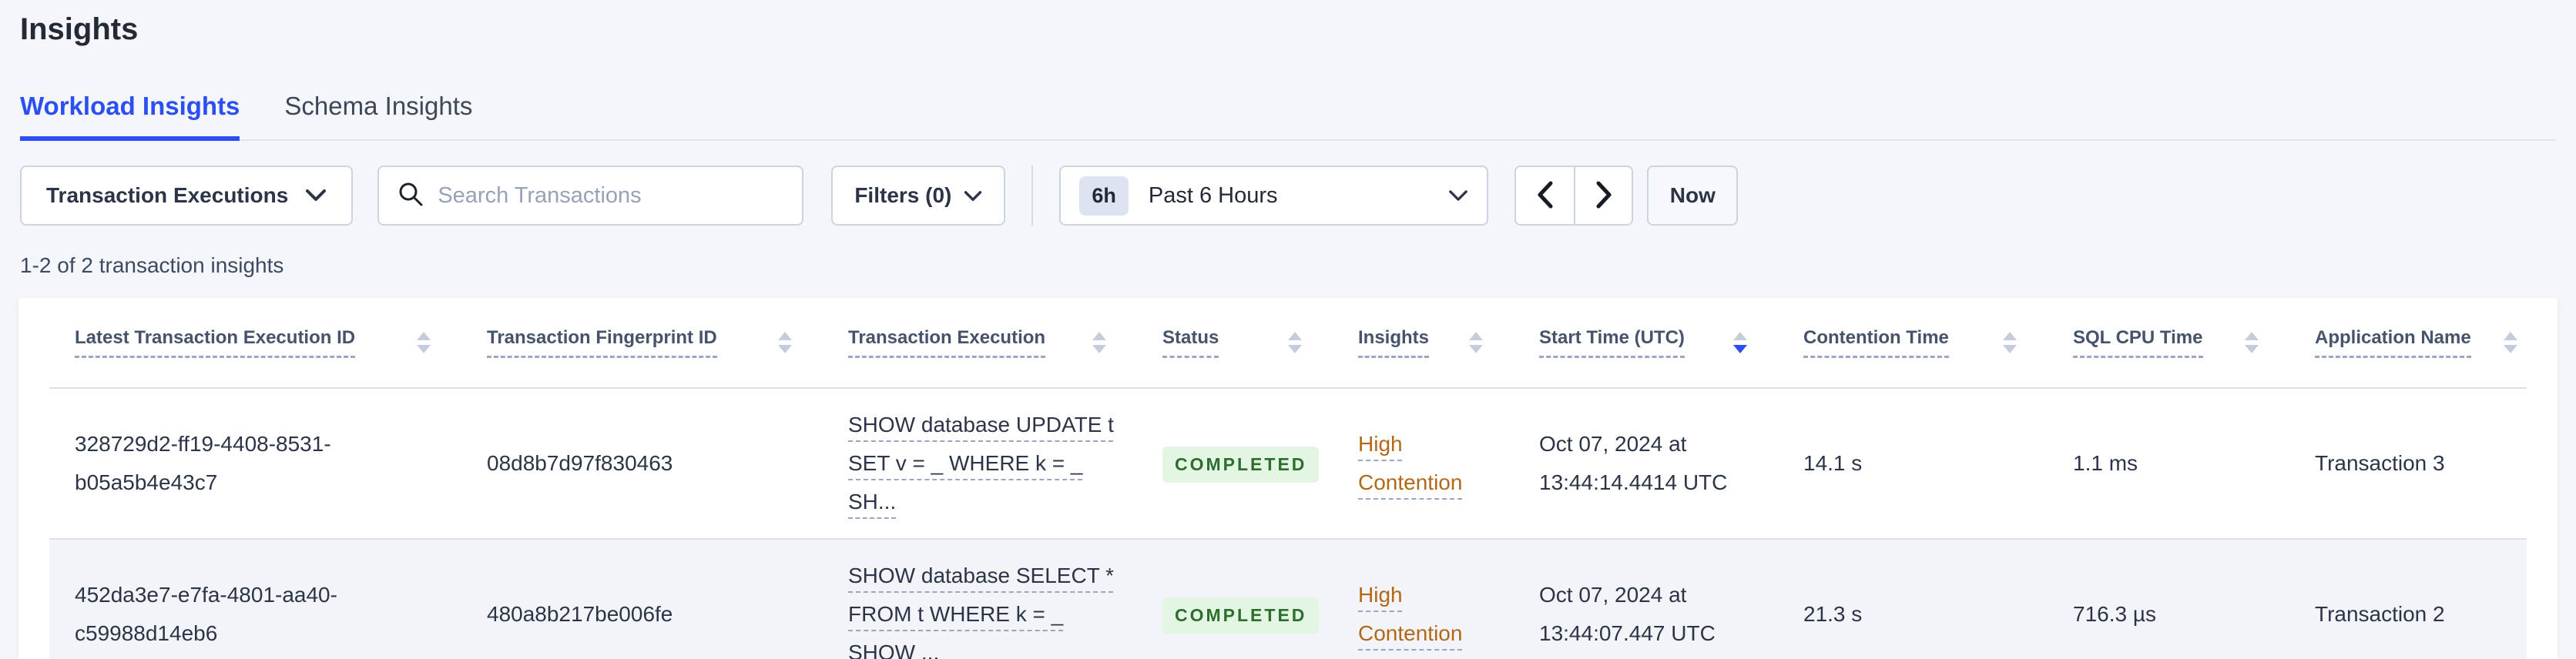 This screenshot has height=659, width=2576. I want to click on chevron-left-icon, so click(1545, 196).